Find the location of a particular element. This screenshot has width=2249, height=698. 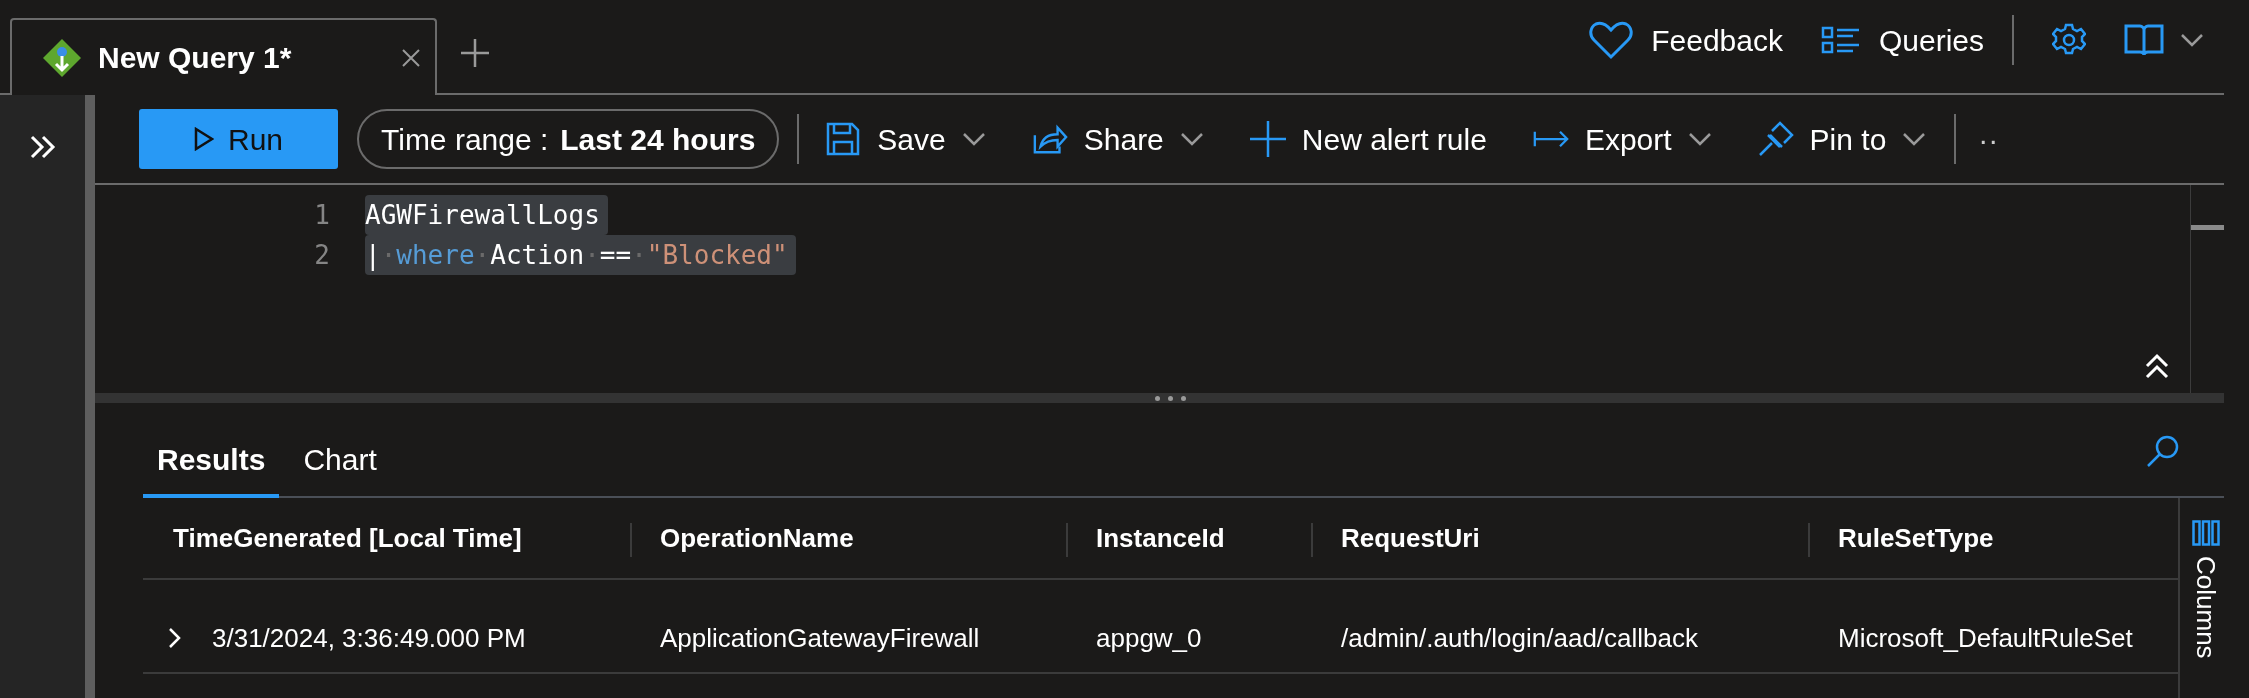

scrollbar-thumb is located at coordinates (2207, 227).